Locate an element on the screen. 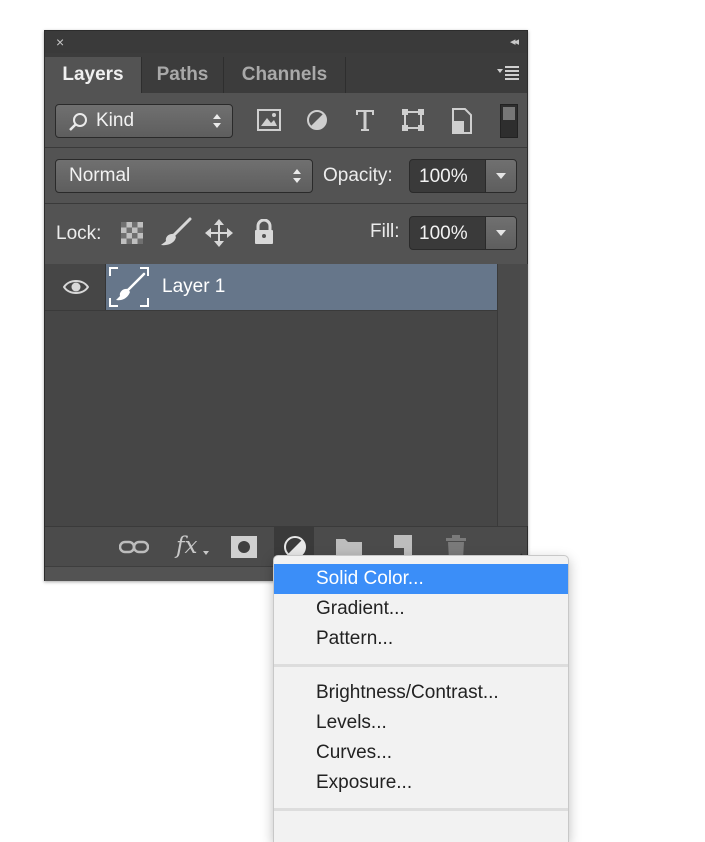 This screenshot has width=705, height=842. adjustment-filter-icon is located at coordinates (317, 120).